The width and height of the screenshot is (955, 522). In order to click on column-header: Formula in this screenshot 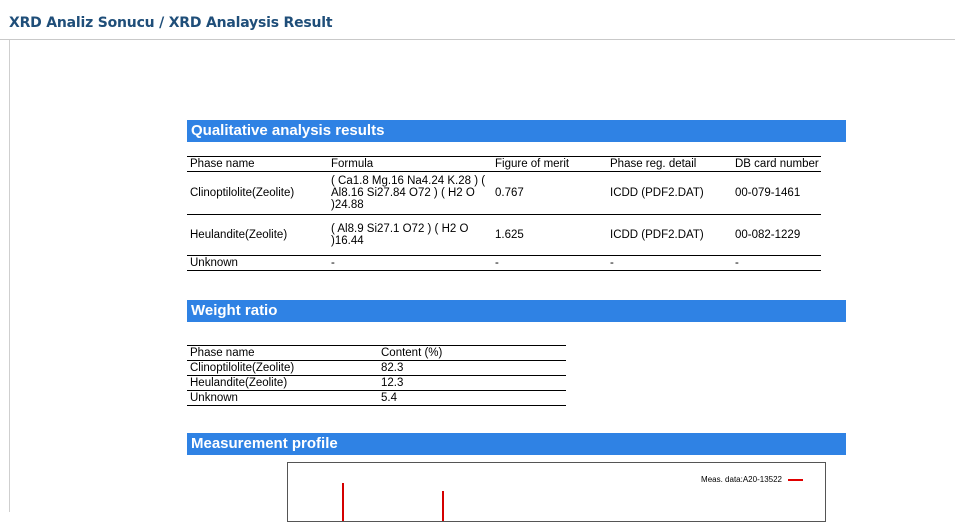, I will do `click(410, 164)`.